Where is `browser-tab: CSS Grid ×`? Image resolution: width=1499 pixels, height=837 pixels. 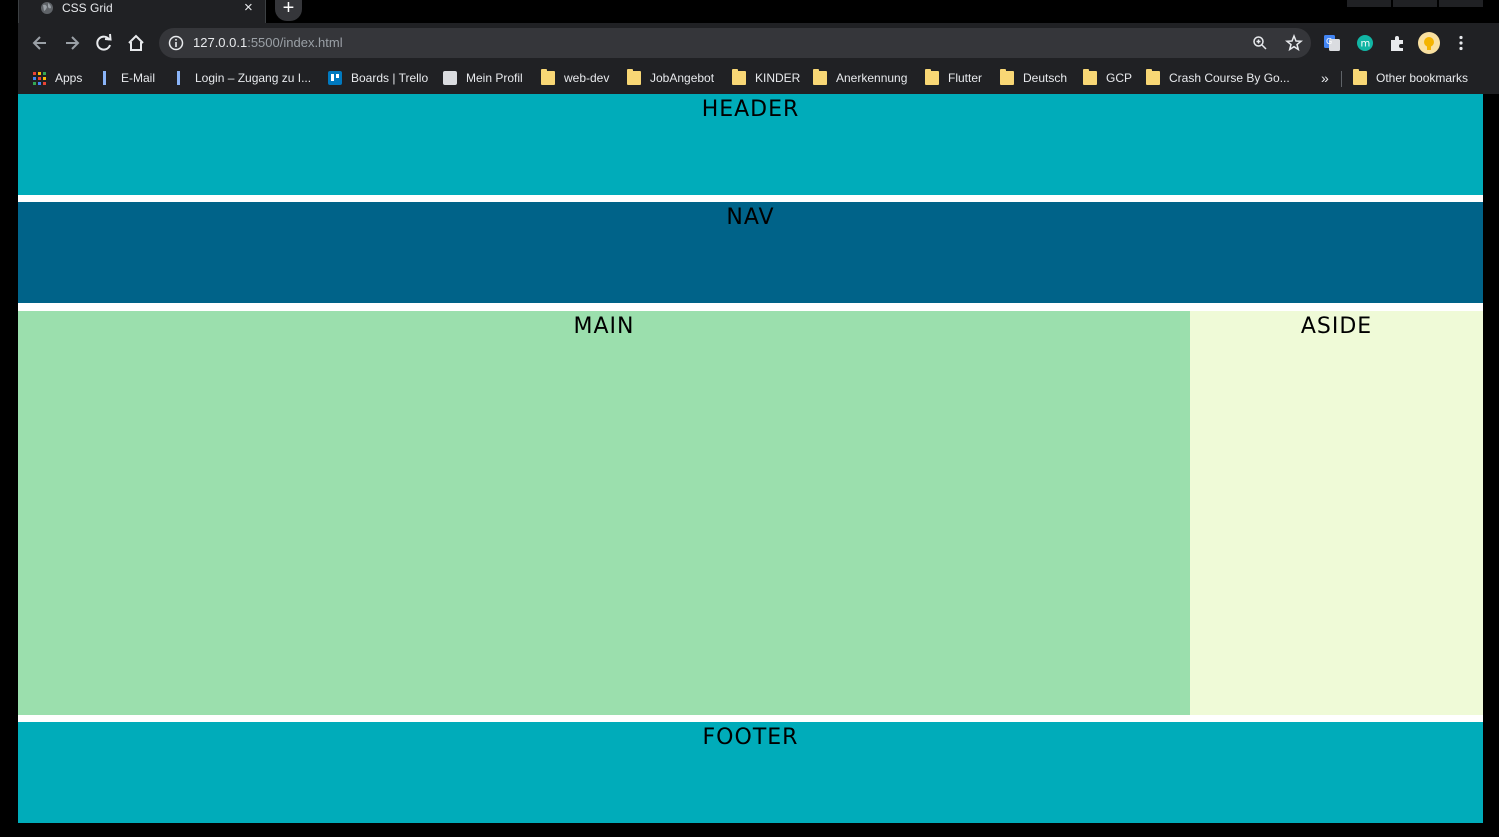
browser-tab: CSS Grid × is located at coordinates (142, 11).